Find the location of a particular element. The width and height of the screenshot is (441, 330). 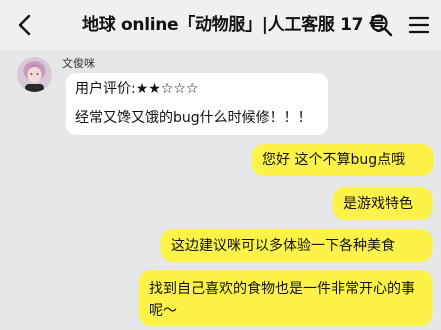

message-text: 是游戏特色 is located at coordinates (378, 203).